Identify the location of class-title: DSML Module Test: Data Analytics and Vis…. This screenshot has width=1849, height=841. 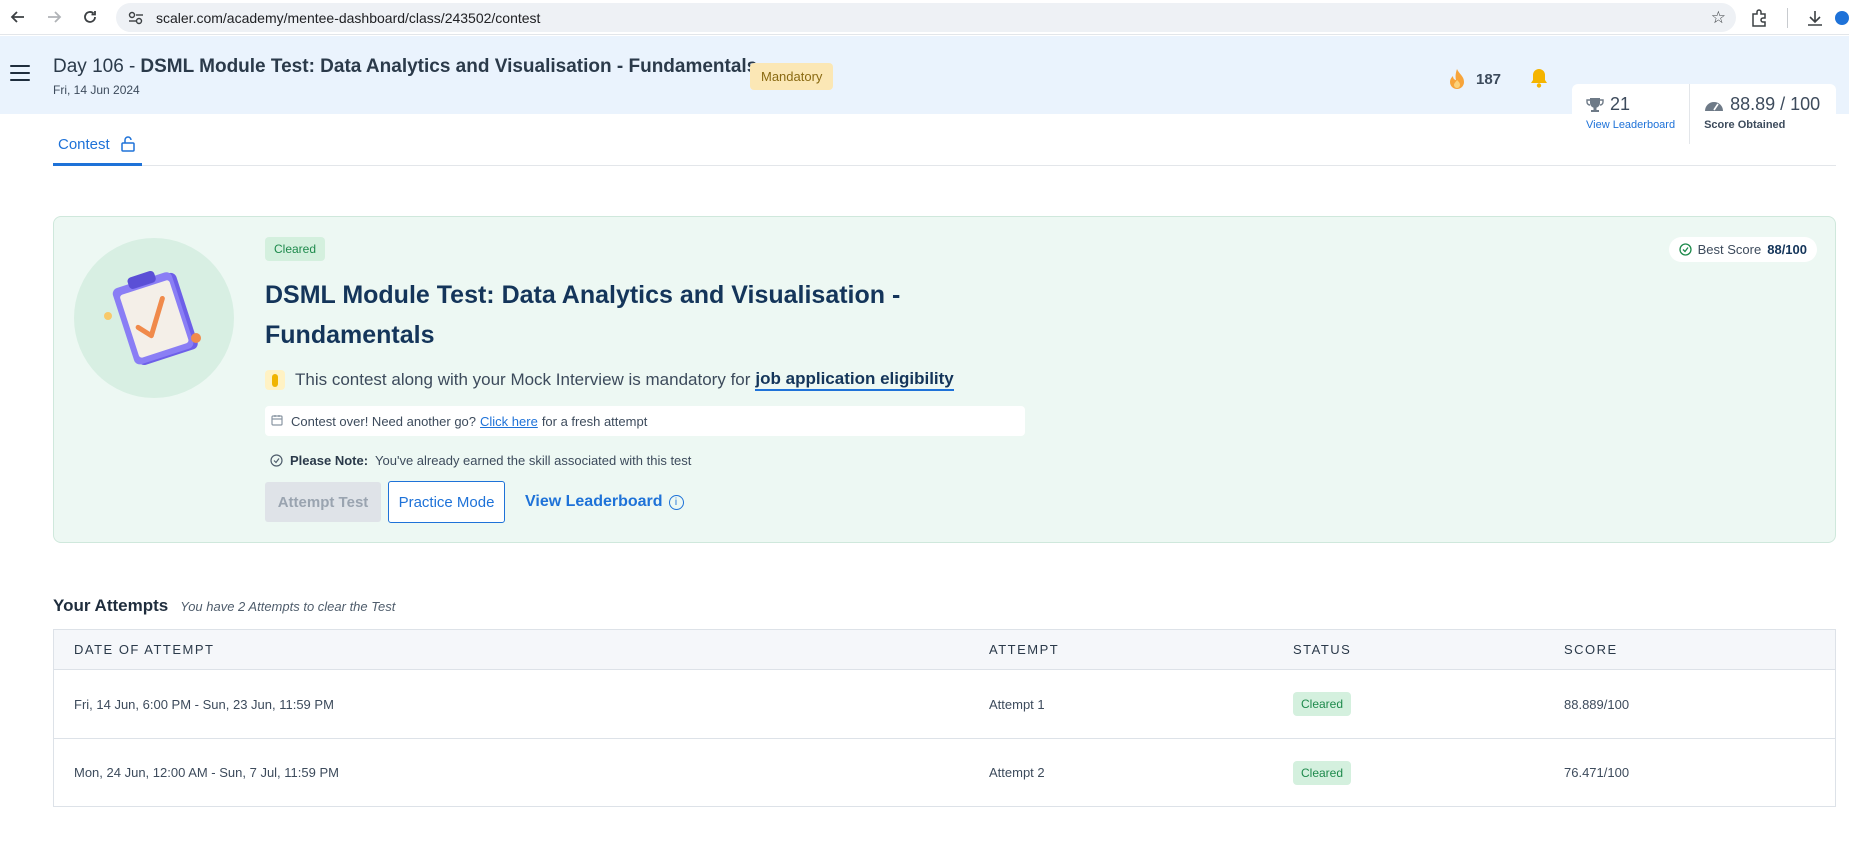
(449, 66).